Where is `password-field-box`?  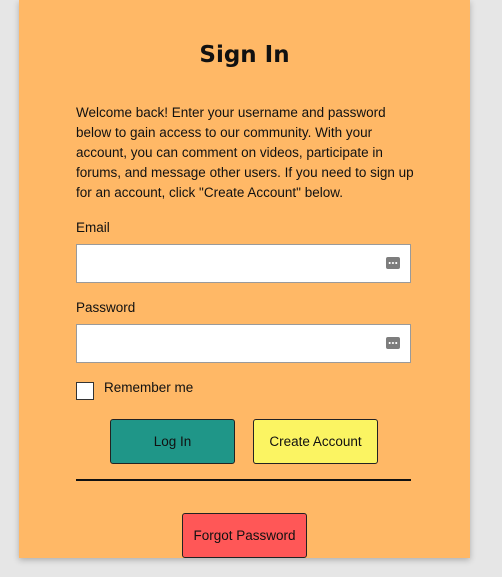
password-field-box is located at coordinates (243, 343).